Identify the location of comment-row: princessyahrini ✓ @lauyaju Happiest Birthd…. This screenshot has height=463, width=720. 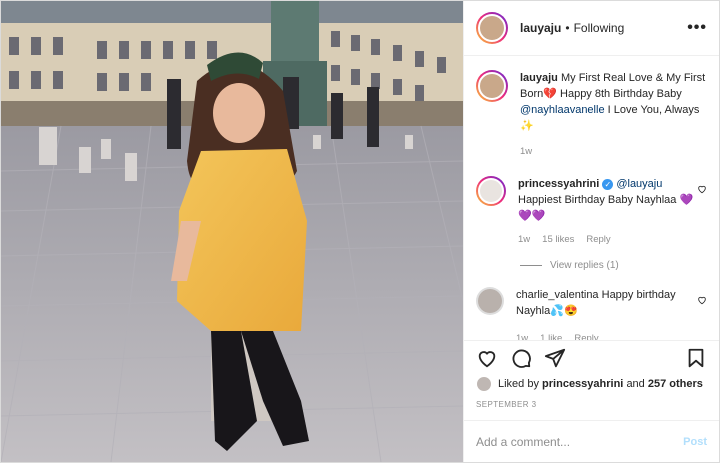
(591, 212).